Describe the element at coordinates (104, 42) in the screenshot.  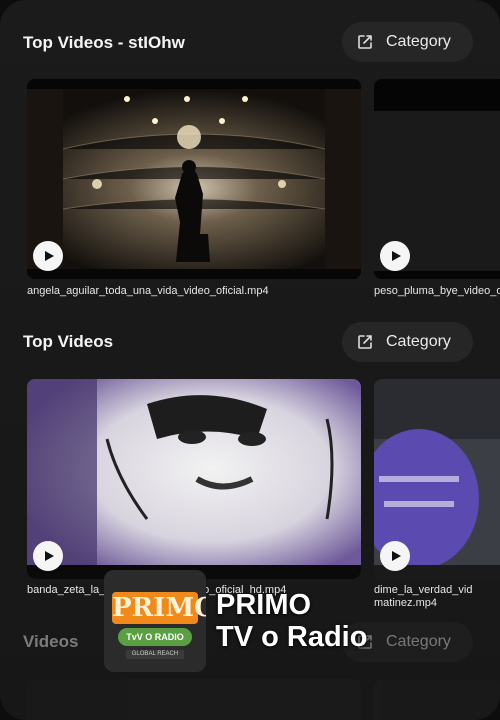
I see `section-title: Top Videos - stIOhw` at that location.